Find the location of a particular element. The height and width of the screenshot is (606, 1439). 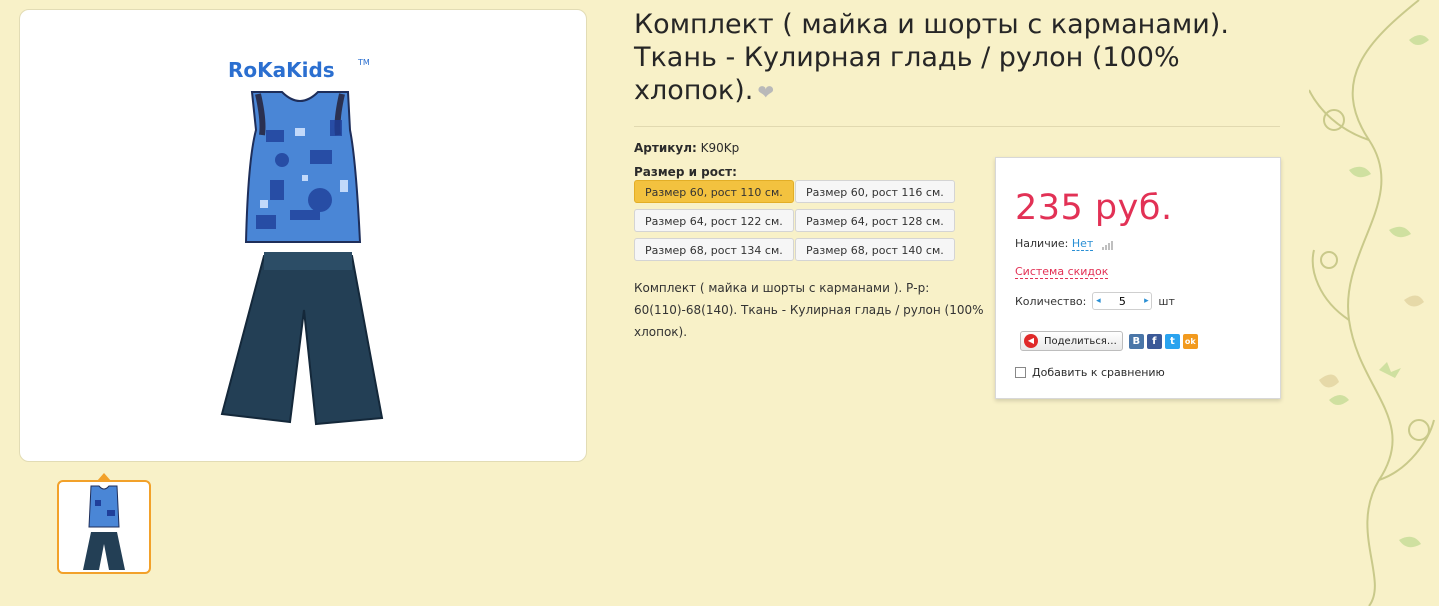

twitter-icon: t is located at coordinates (1172, 341).